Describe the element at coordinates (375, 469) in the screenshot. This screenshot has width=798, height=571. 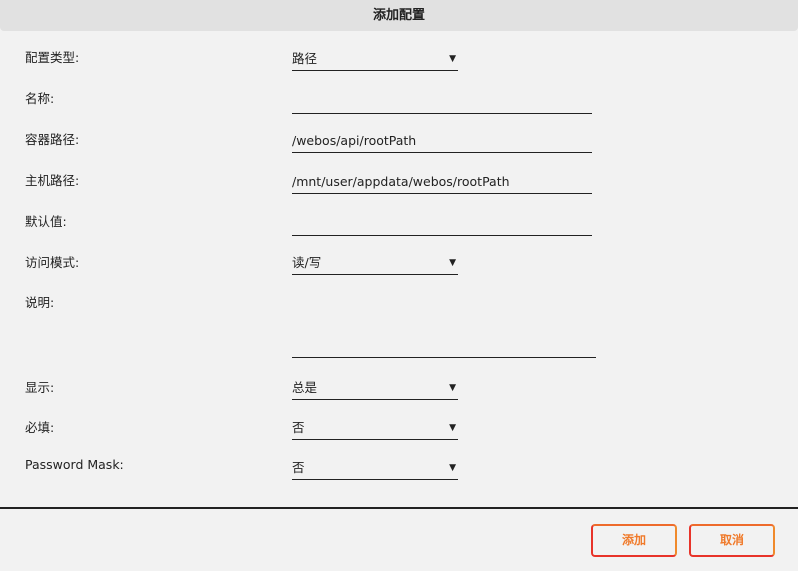
I see `password-mask-select: 否 ▼` at that location.